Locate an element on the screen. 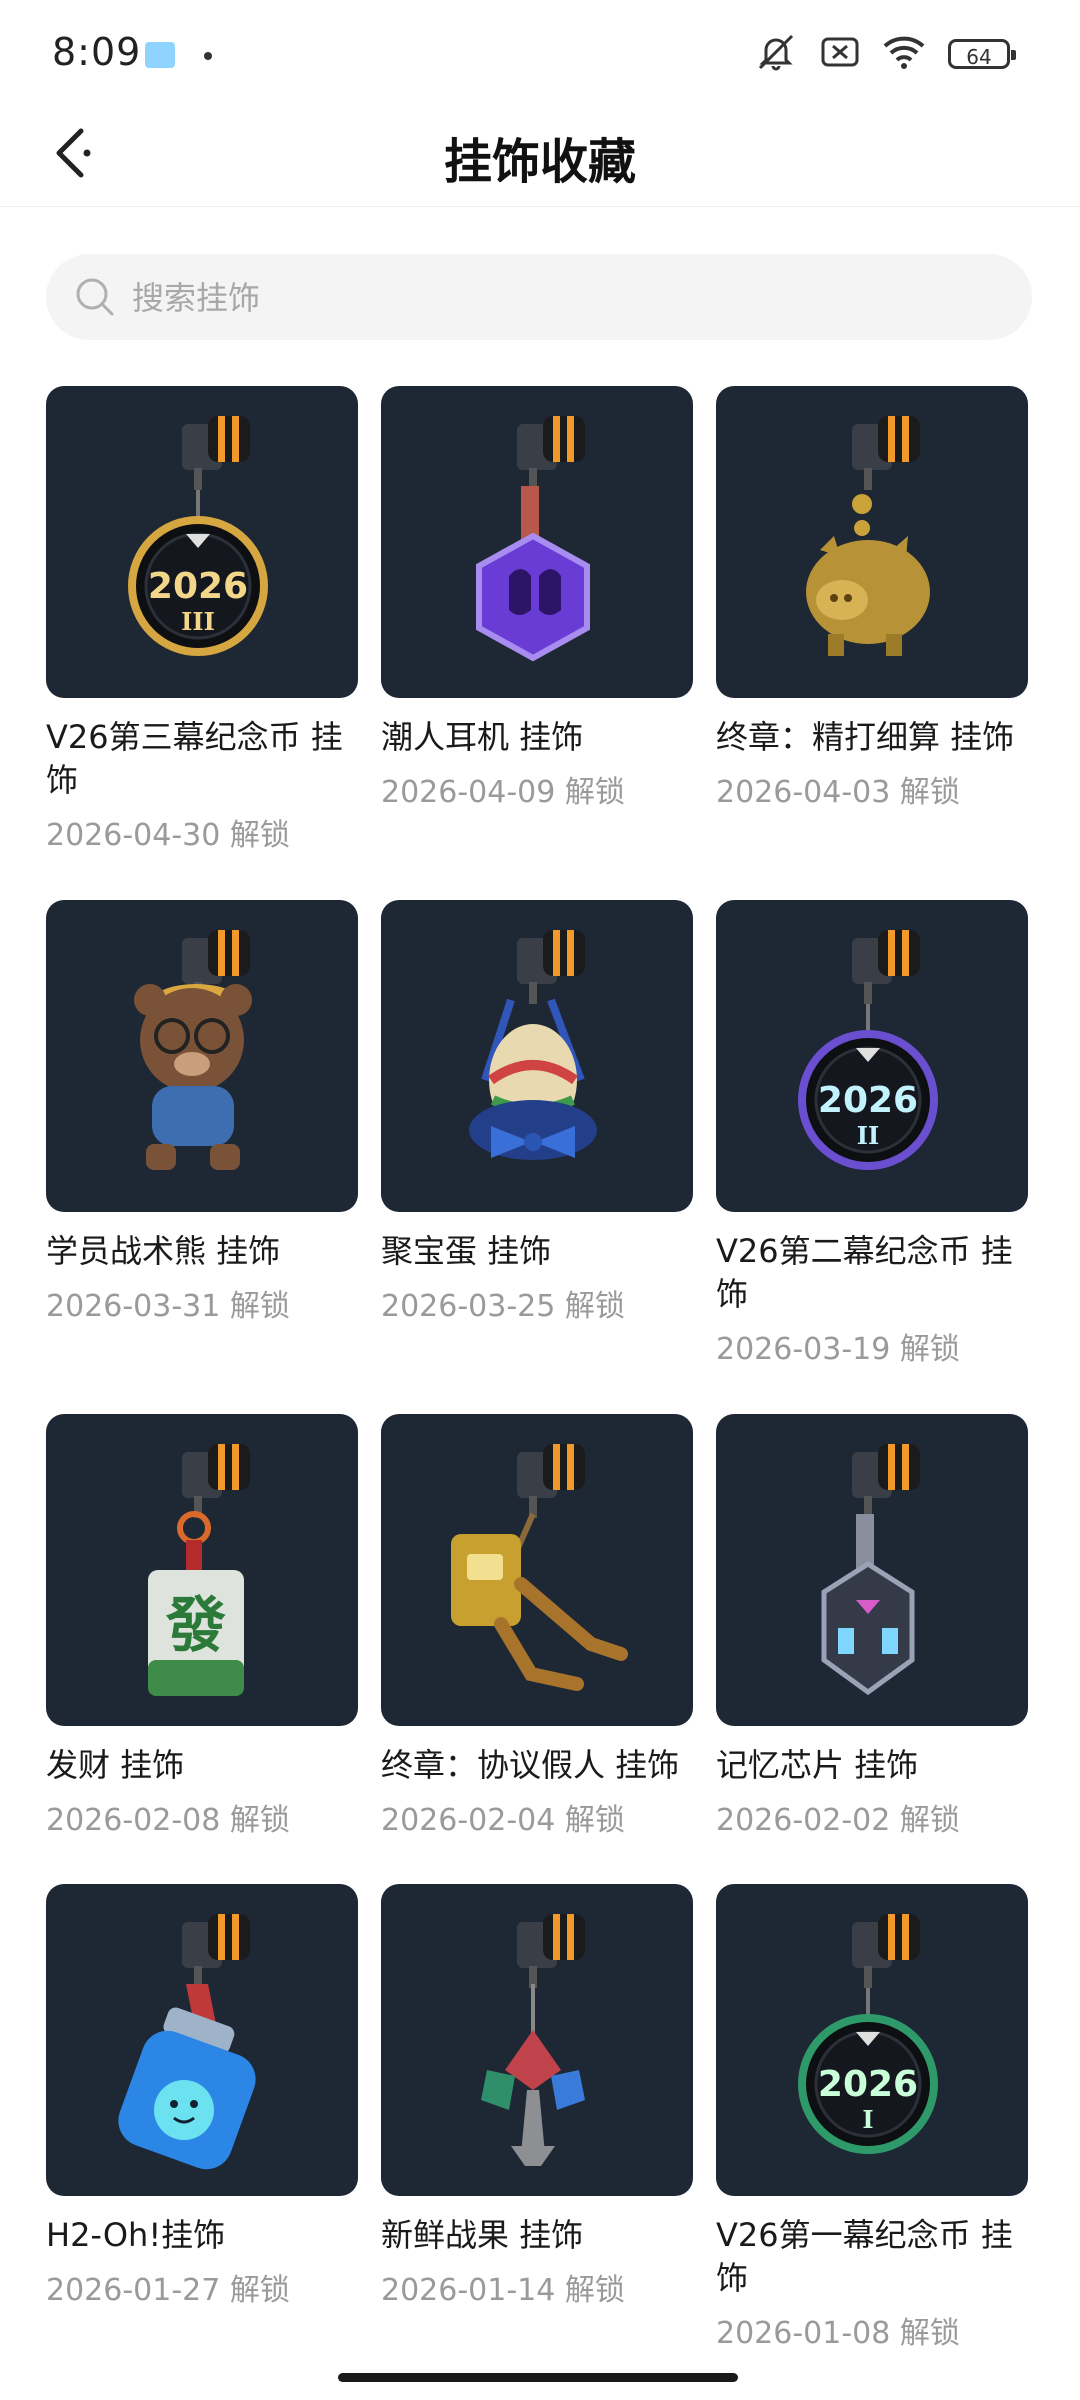  status-time: 8:09 is located at coordinates (97, 52).